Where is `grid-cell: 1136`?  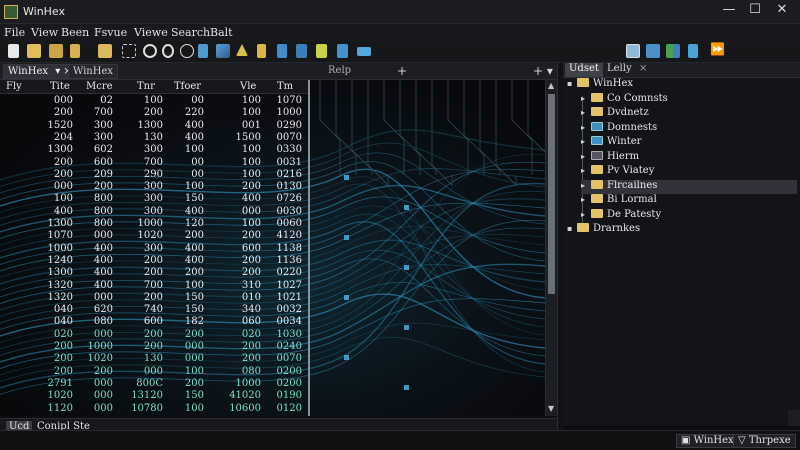
grid-cell: 1136 is located at coordinates (282, 260).